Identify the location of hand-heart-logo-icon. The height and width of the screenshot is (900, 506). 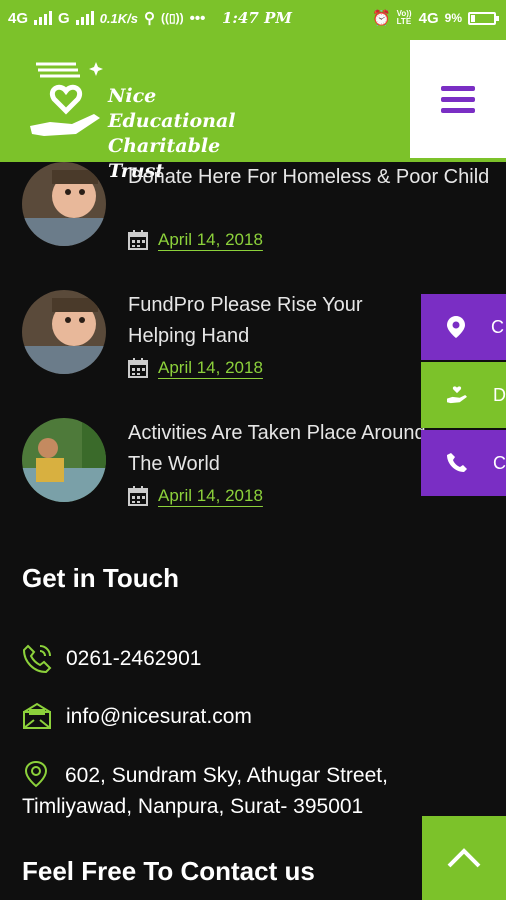
(66, 99).